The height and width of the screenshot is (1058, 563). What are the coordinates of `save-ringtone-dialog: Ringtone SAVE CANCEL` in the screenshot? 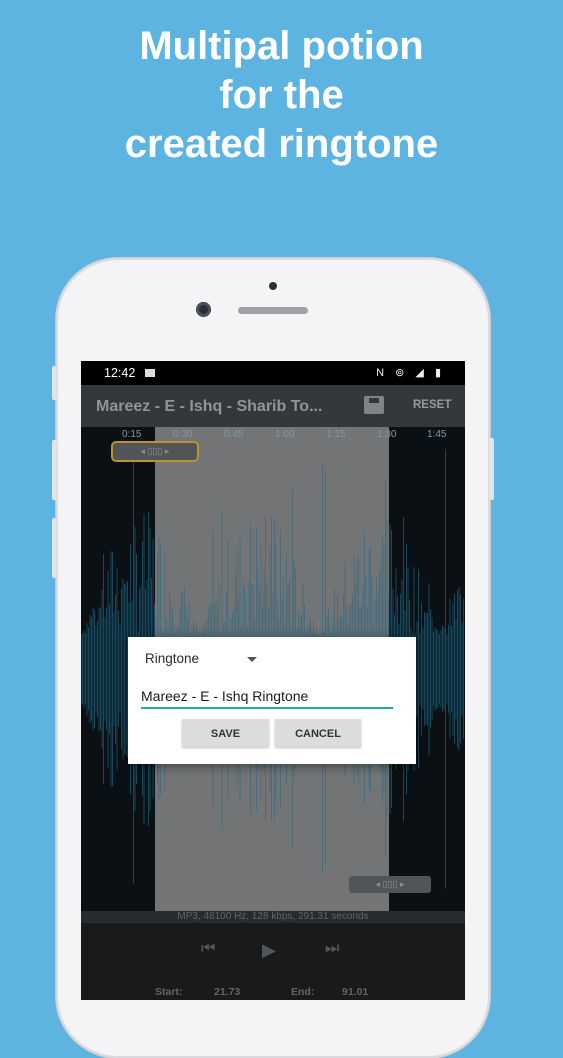 It's located at (272, 700).